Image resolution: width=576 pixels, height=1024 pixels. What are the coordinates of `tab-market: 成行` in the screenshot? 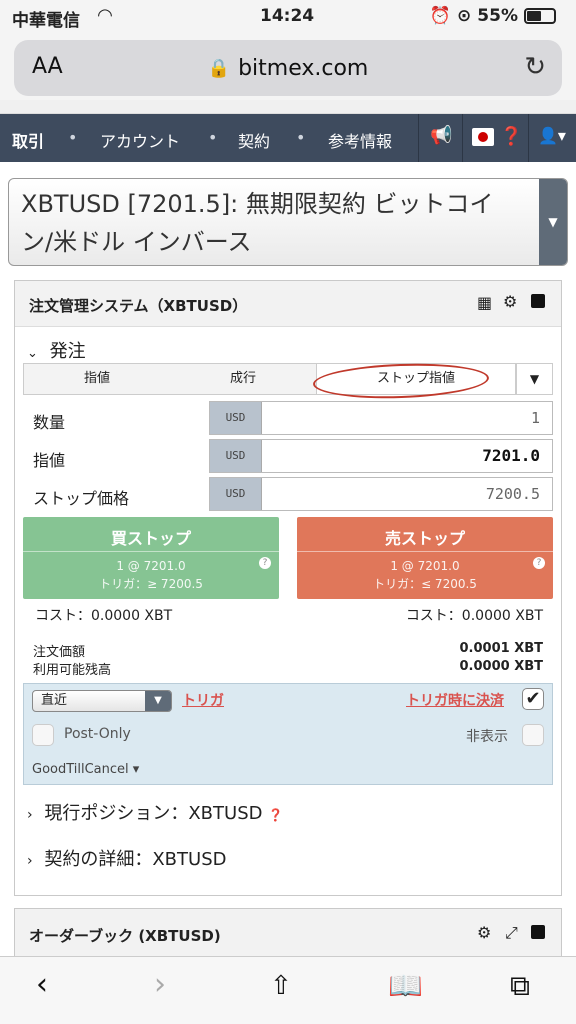 It's located at (243, 379).